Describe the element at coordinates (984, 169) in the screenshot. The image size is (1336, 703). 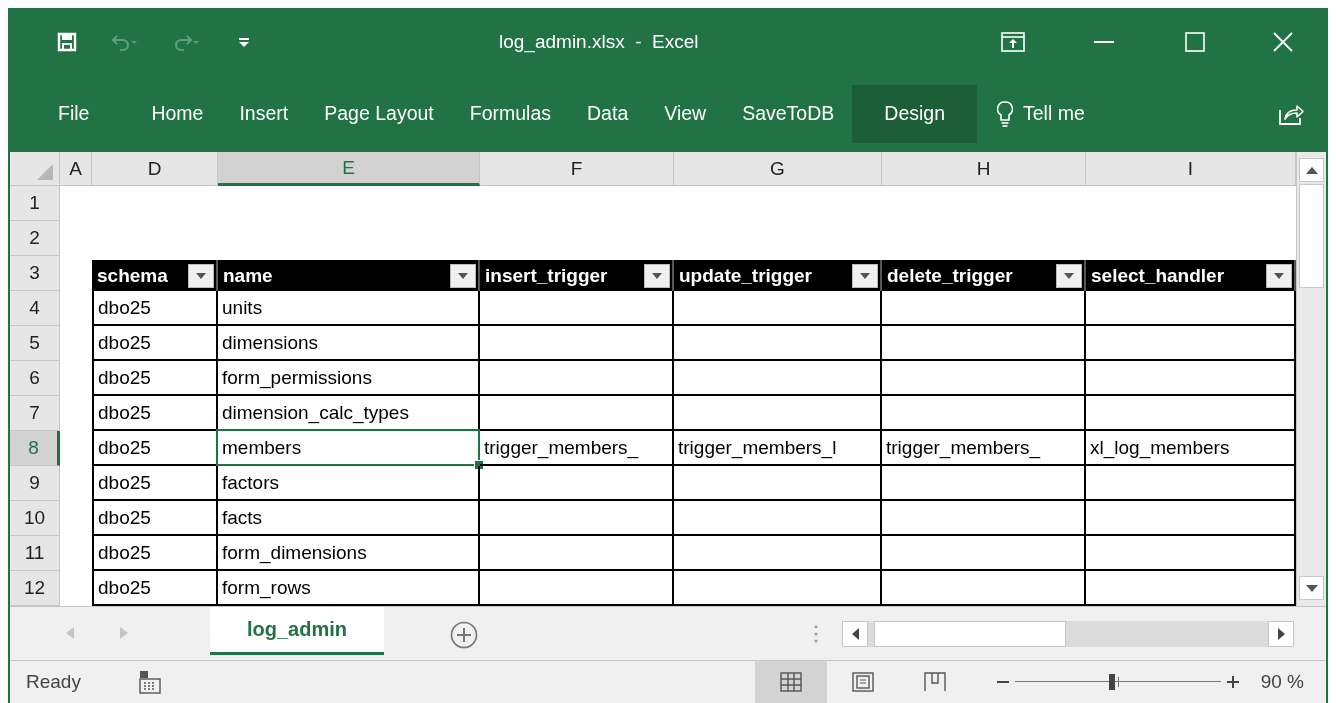
I see `column-header: H` at that location.